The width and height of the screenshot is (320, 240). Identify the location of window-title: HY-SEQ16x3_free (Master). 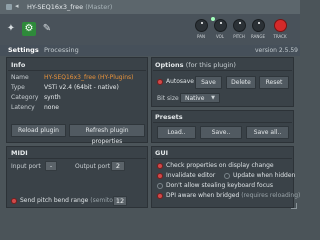
(69, 7).